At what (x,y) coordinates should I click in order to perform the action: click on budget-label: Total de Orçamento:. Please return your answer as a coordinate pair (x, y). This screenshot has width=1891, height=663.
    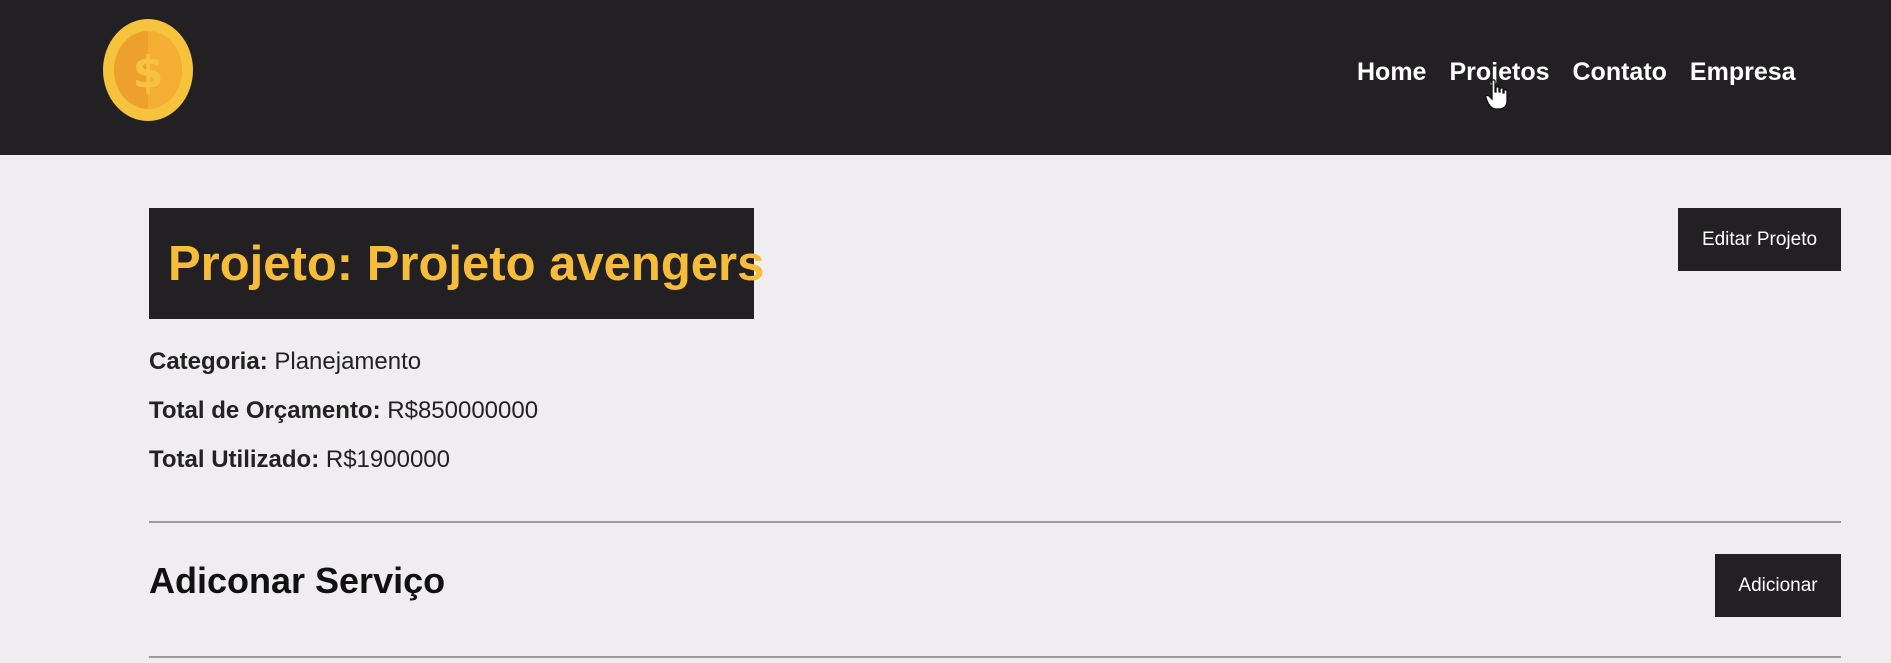
    Looking at the image, I should click on (265, 410).